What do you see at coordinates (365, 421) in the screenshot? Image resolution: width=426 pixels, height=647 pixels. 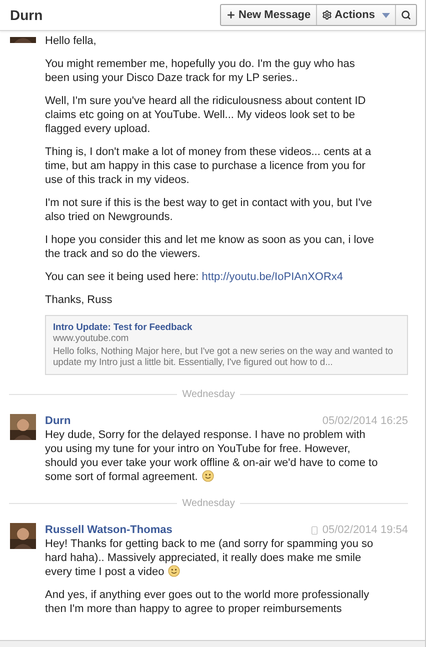 I see `timestamp: 05/02/2014 16:25` at bounding box center [365, 421].